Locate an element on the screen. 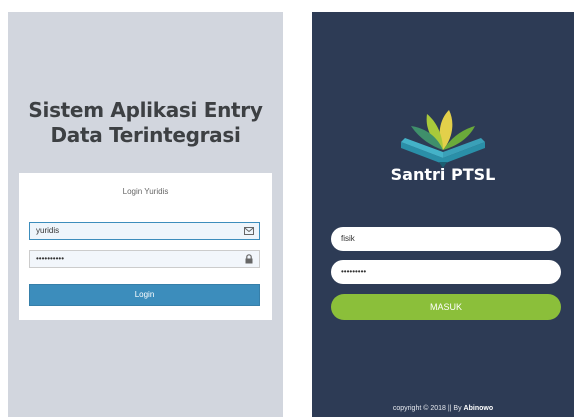 This screenshot has width=574, height=417. envelope-icon is located at coordinates (249, 231).